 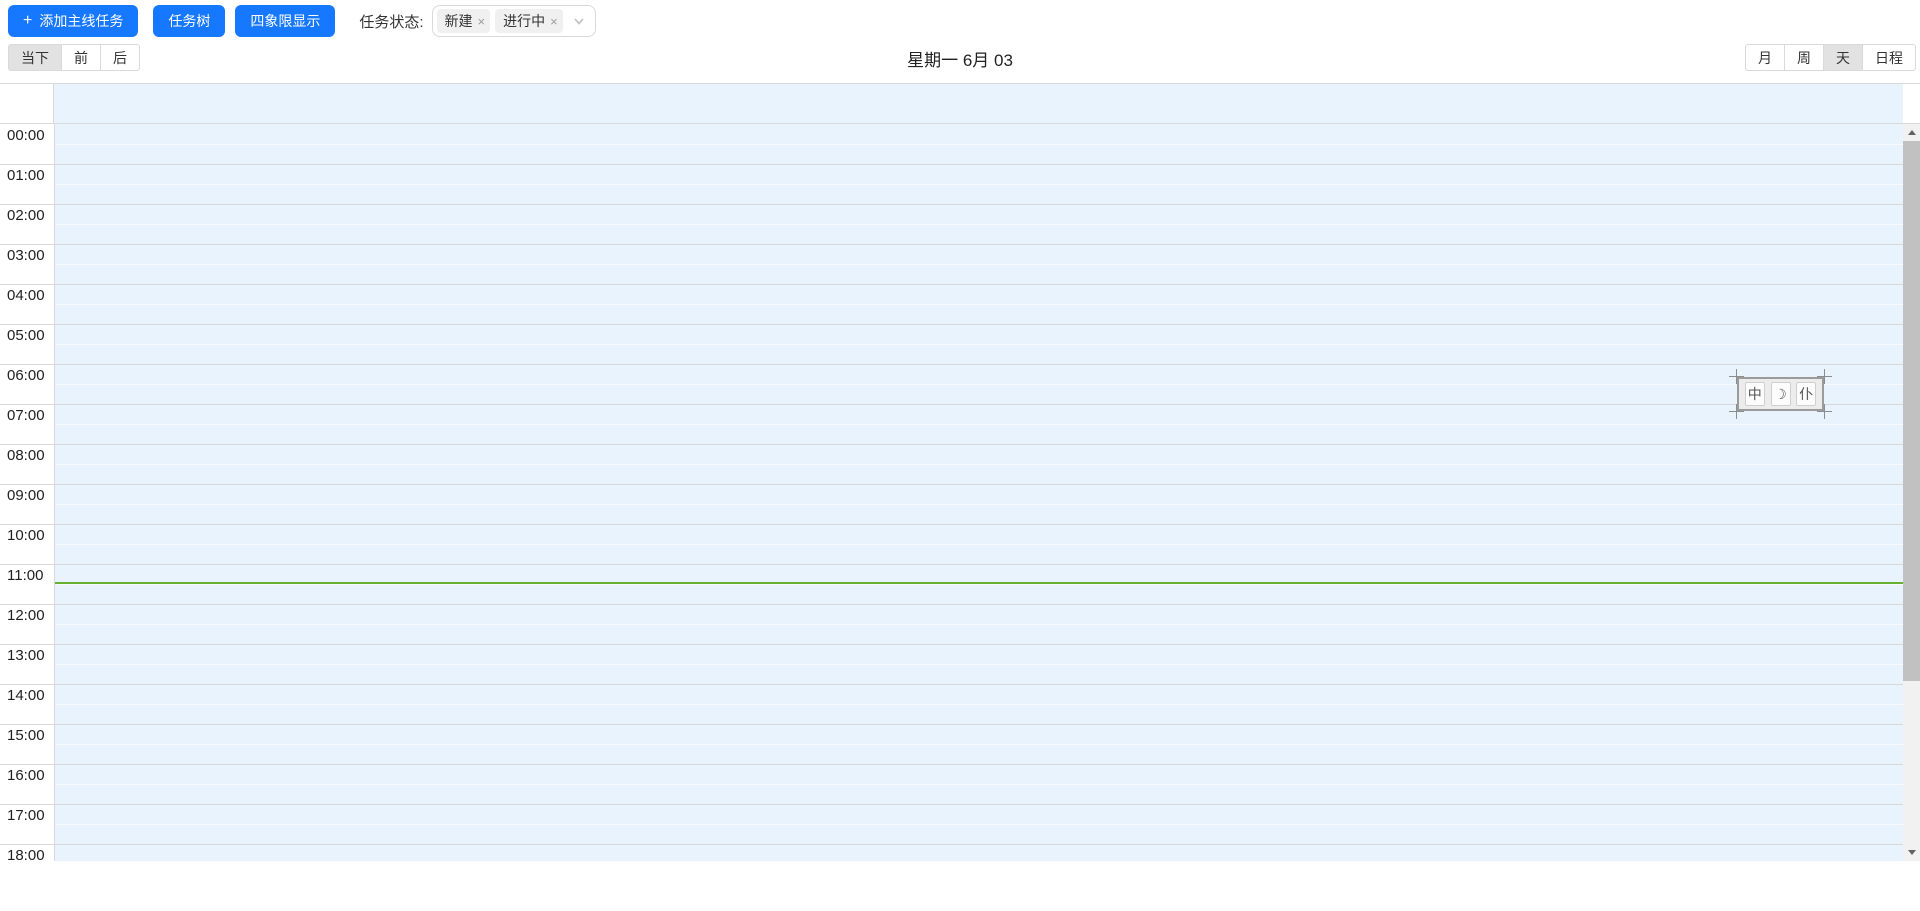 What do you see at coordinates (26, 535) in the screenshot?
I see `time-label-1000: 10:00` at bounding box center [26, 535].